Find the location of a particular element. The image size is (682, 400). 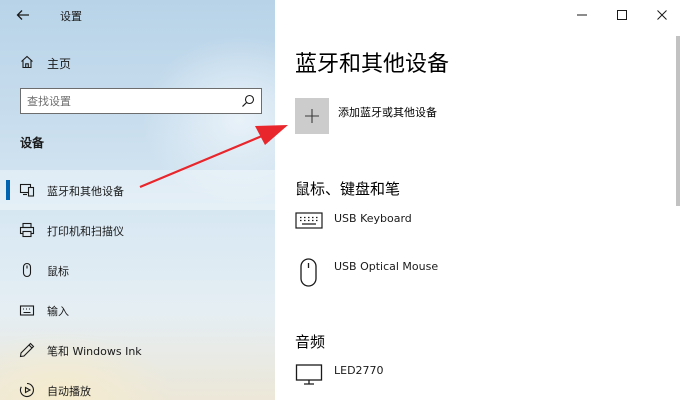

pen-icon is located at coordinates (27, 350).